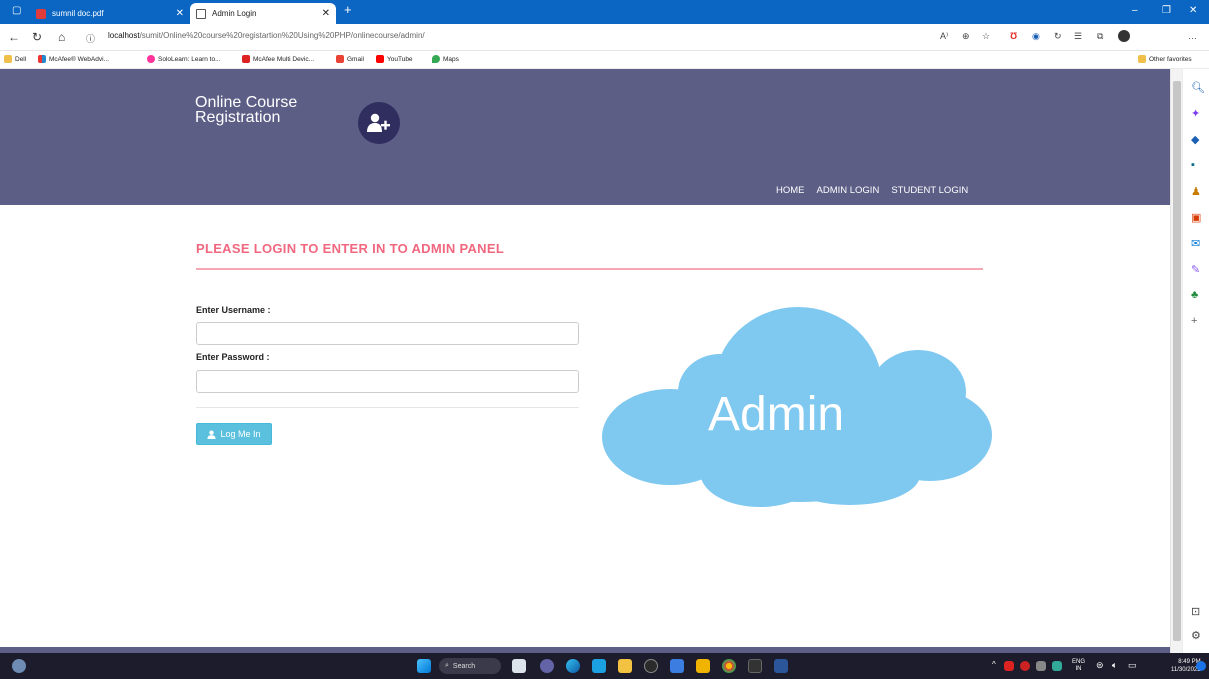 This screenshot has height=679, width=1209. Describe the element at coordinates (1195, 113) in the screenshot. I see `copilot-sparkle-icon: ✦` at that location.